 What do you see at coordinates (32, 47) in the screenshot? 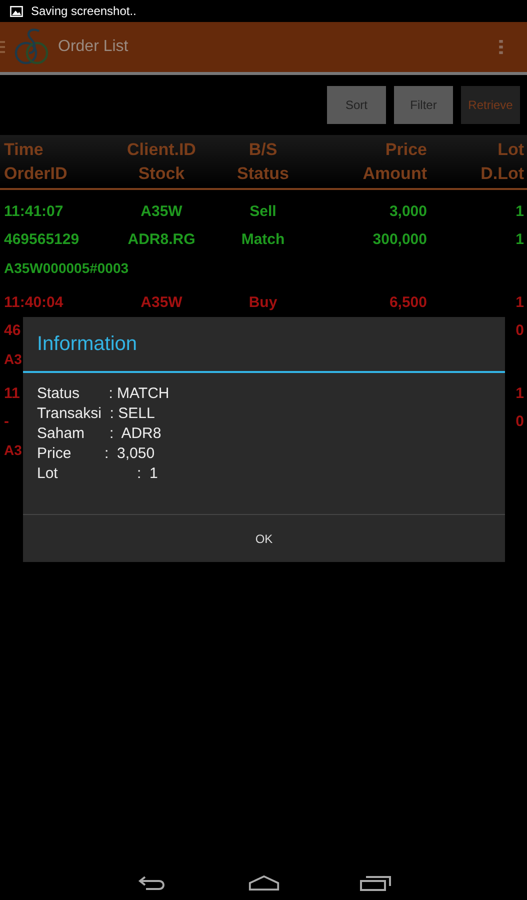
I see `logo-icon` at bounding box center [32, 47].